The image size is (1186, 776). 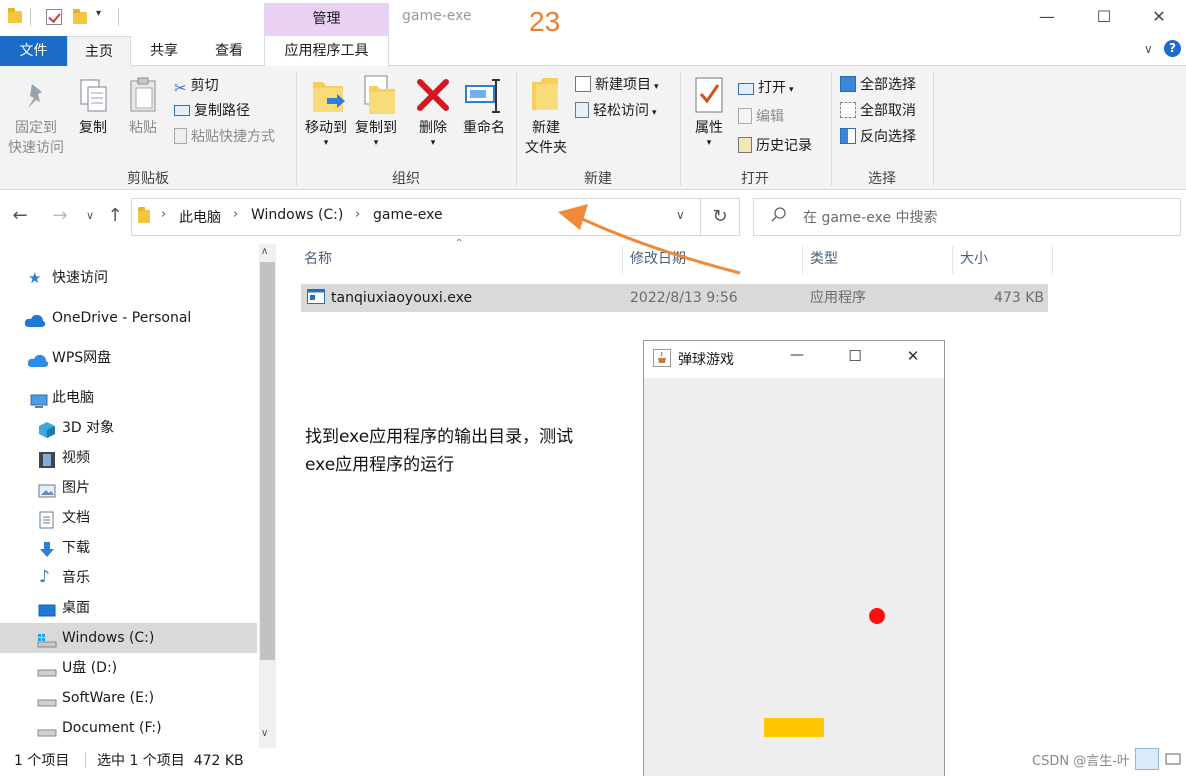 I want to click on nav-item-desktop: 桌面, so click(x=128, y=608).